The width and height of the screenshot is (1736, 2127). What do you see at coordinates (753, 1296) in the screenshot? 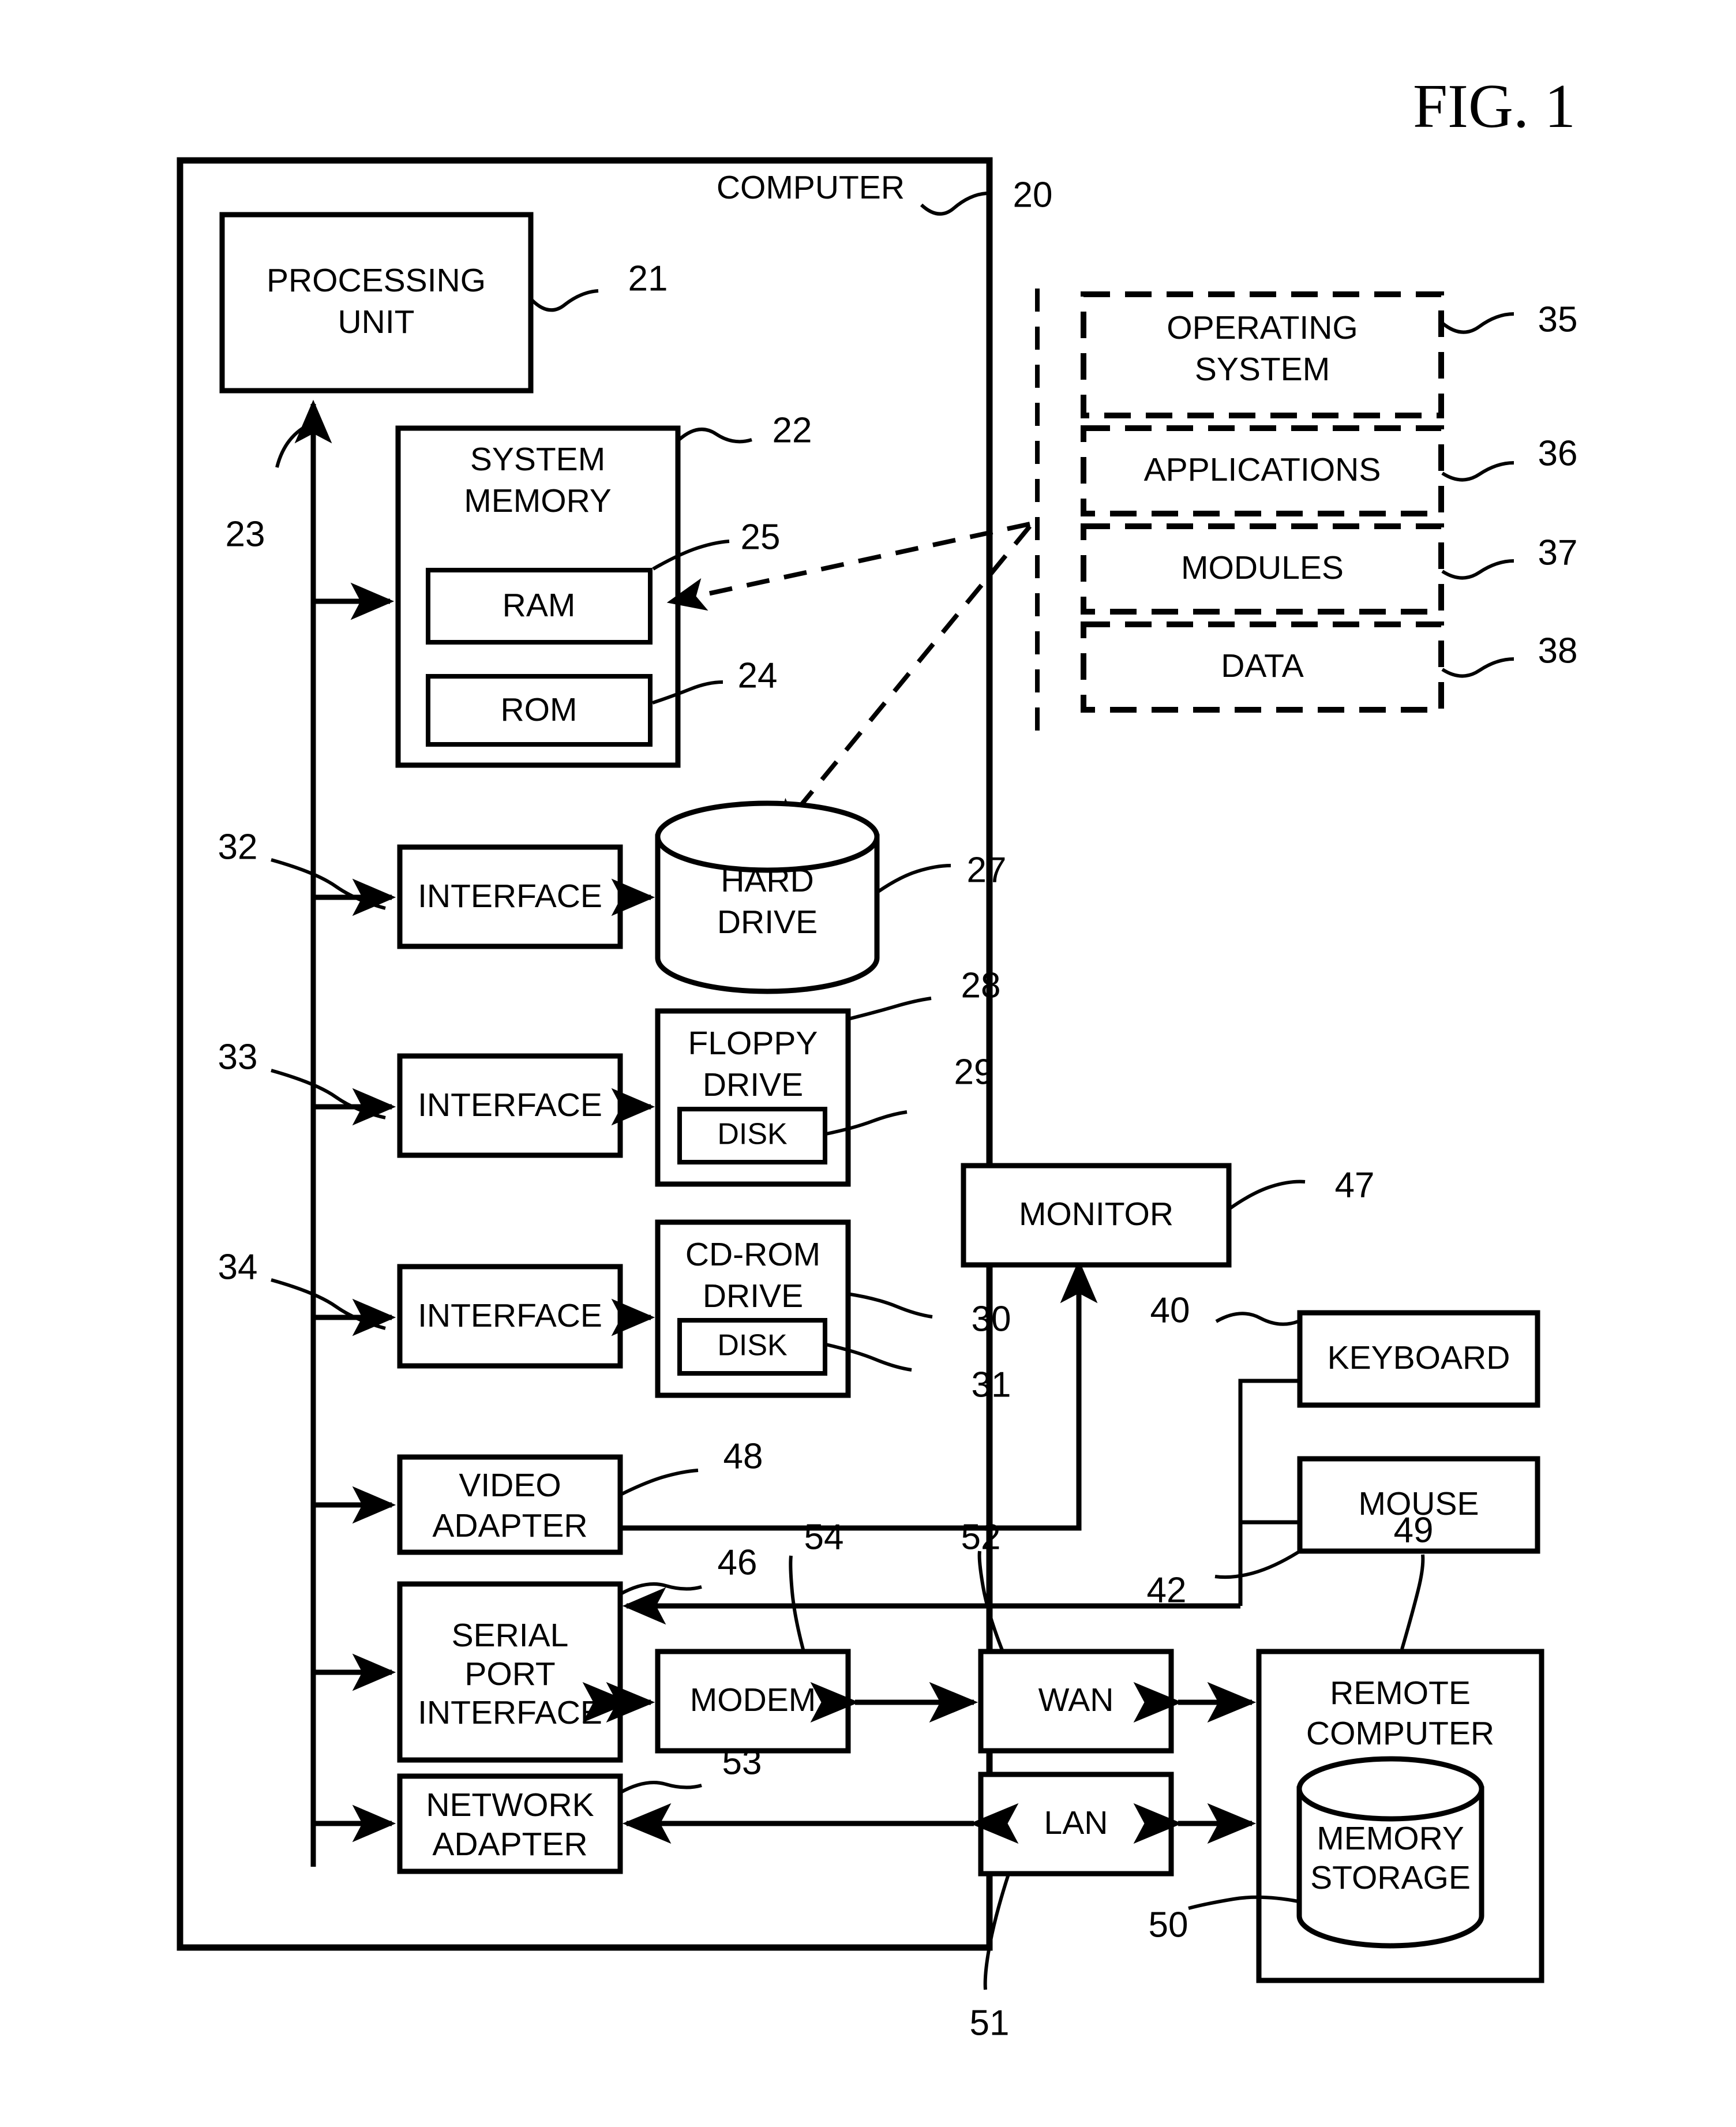
I see `cdrom-drive-label-2: DRIVE` at bounding box center [753, 1296].